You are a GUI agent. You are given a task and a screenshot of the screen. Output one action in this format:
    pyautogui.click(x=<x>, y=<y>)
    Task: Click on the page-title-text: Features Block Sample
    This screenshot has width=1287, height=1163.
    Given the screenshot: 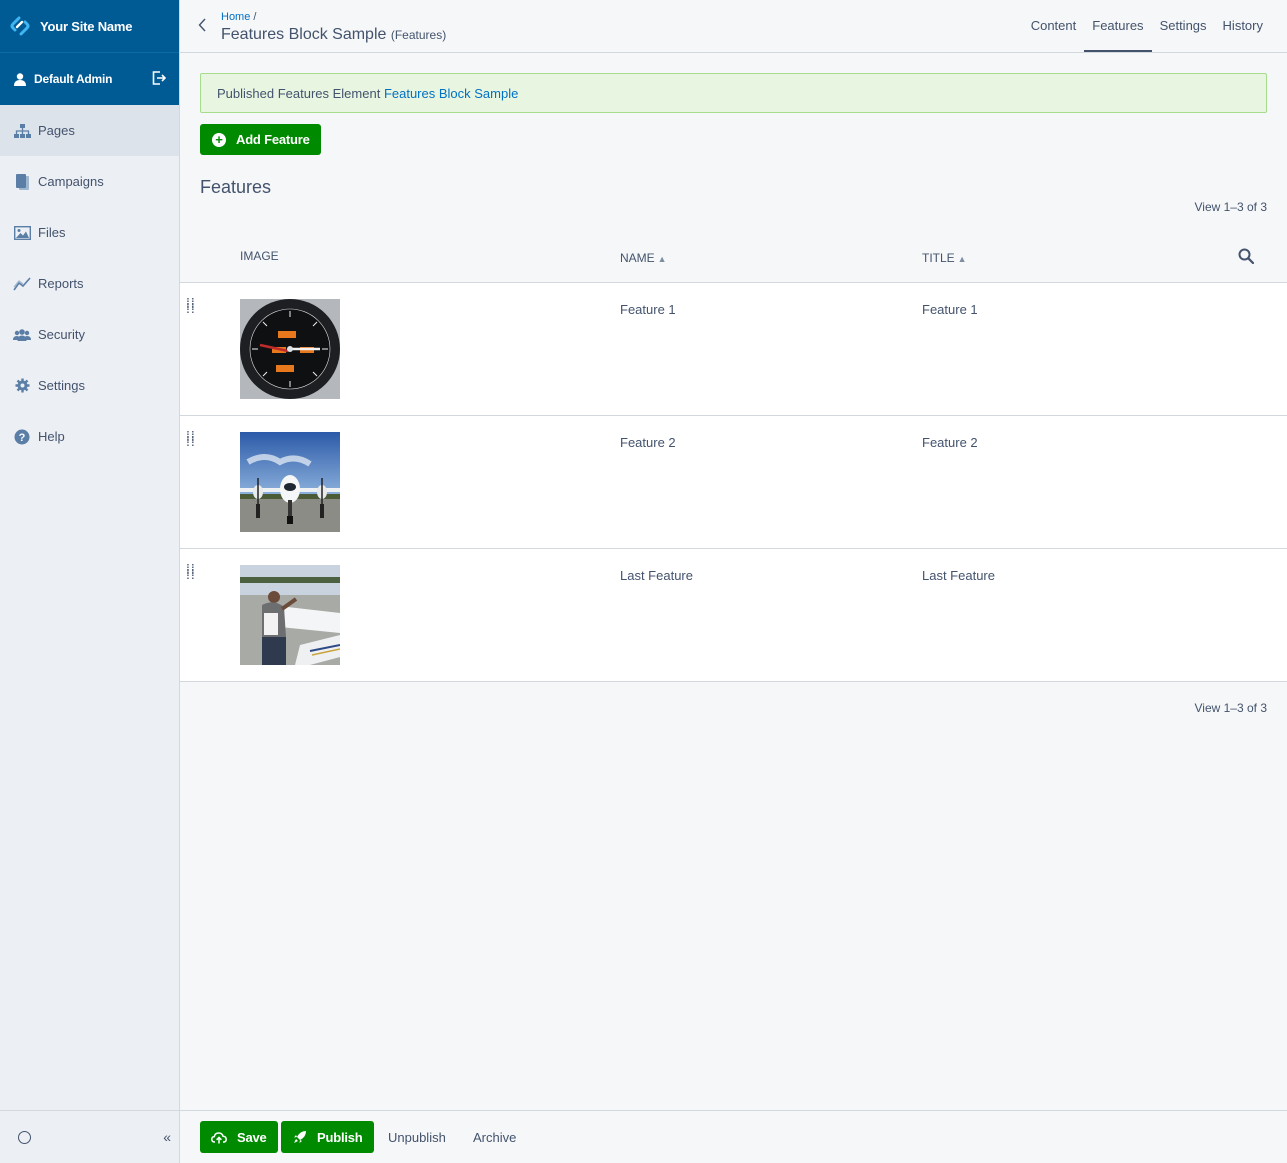 What is the action you would take?
    pyautogui.click(x=304, y=34)
    